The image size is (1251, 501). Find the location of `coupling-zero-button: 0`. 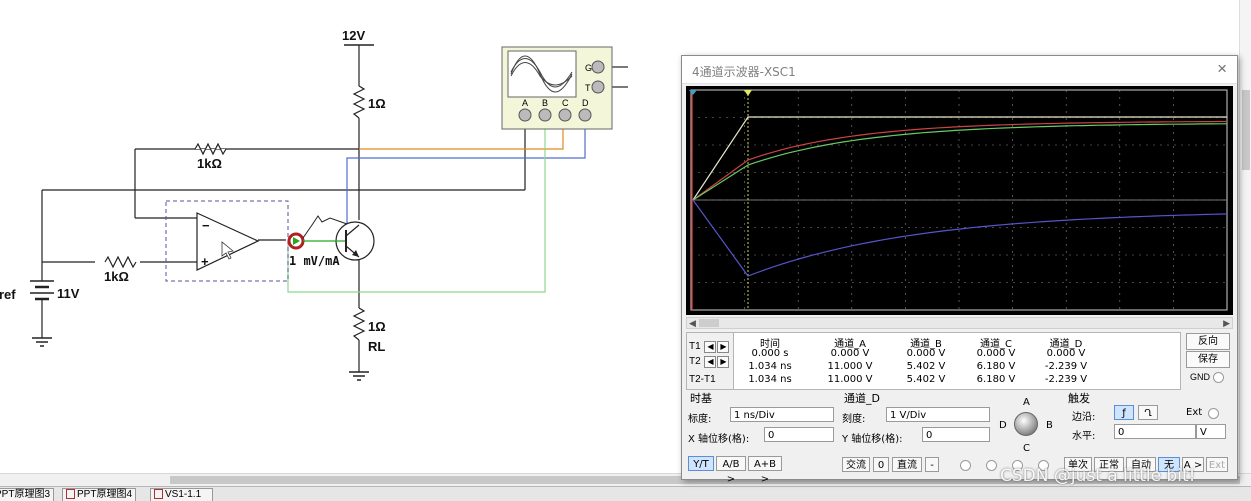

coupling-zero-button: 0 is located at coordinates (881, 464).